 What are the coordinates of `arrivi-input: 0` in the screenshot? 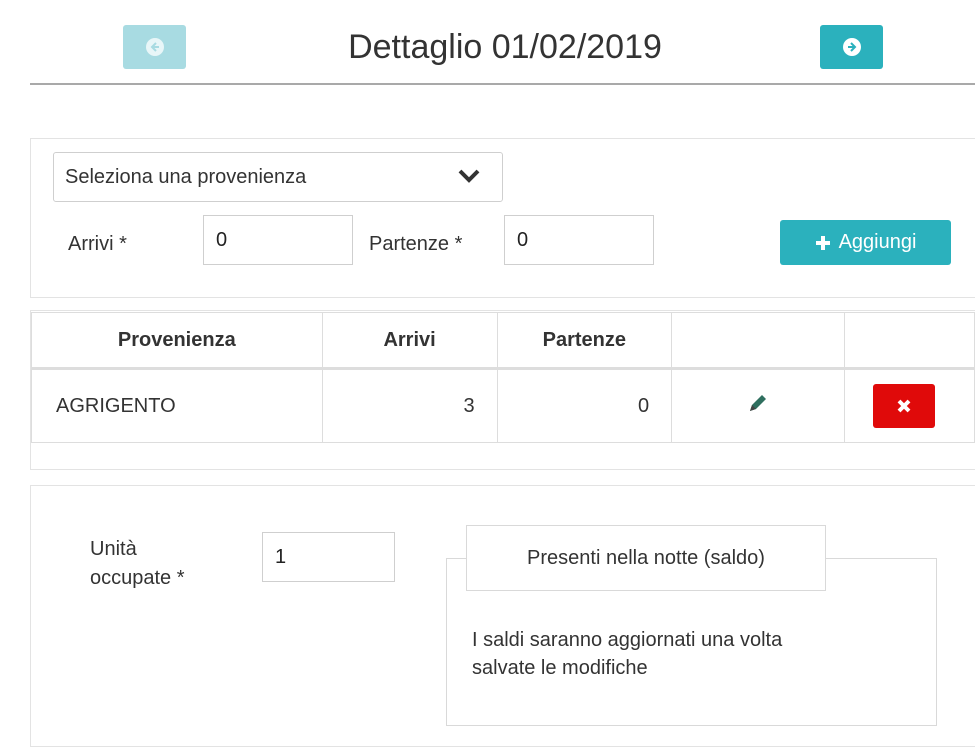 It's located at (278, 240).